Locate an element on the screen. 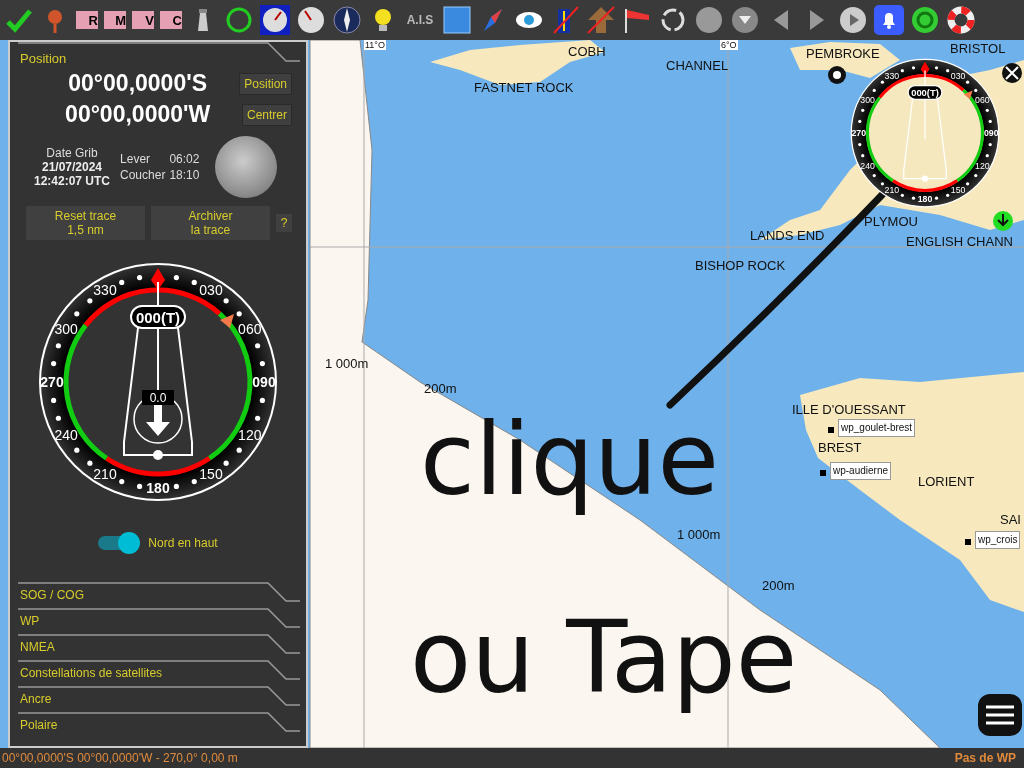 Image resolution: width=1024 pixels, height=768 pixels. chart-button: C is located at coordinates (171, 20).